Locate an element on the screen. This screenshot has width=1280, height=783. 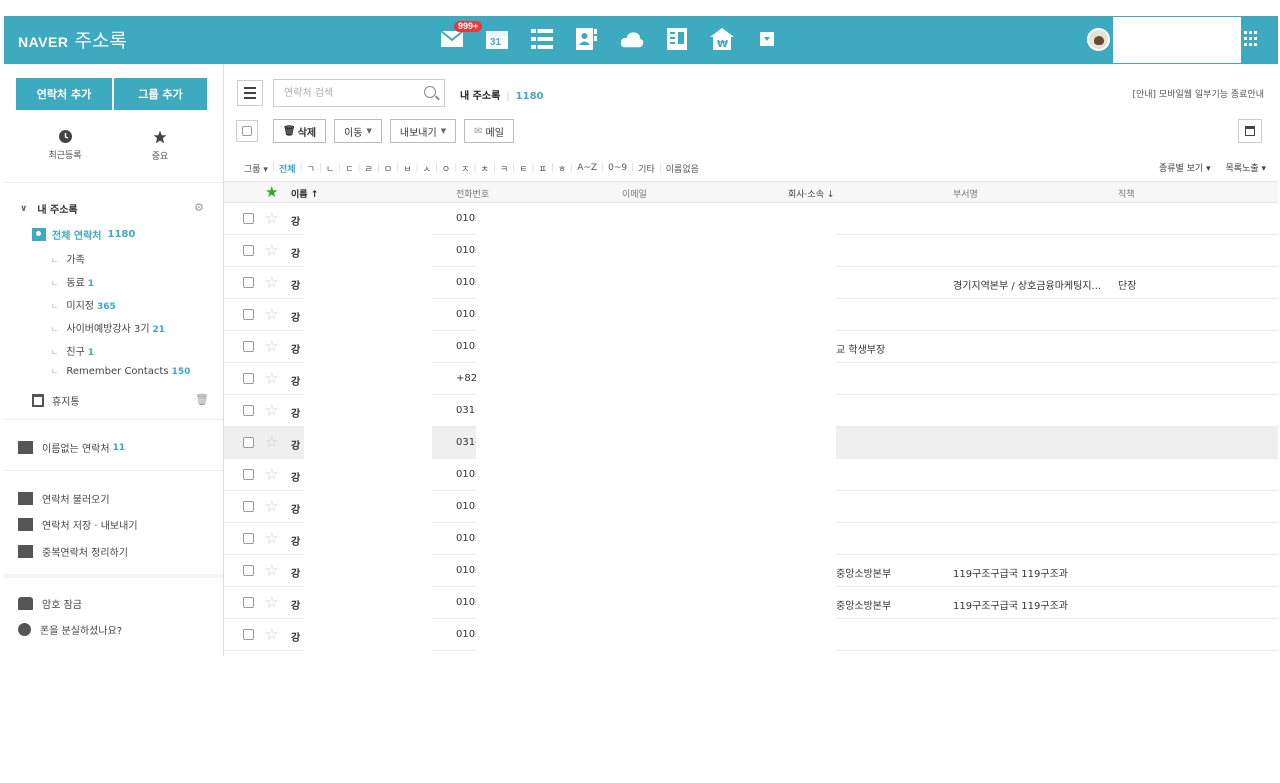
search-icon is located at coordinates (430, 92).